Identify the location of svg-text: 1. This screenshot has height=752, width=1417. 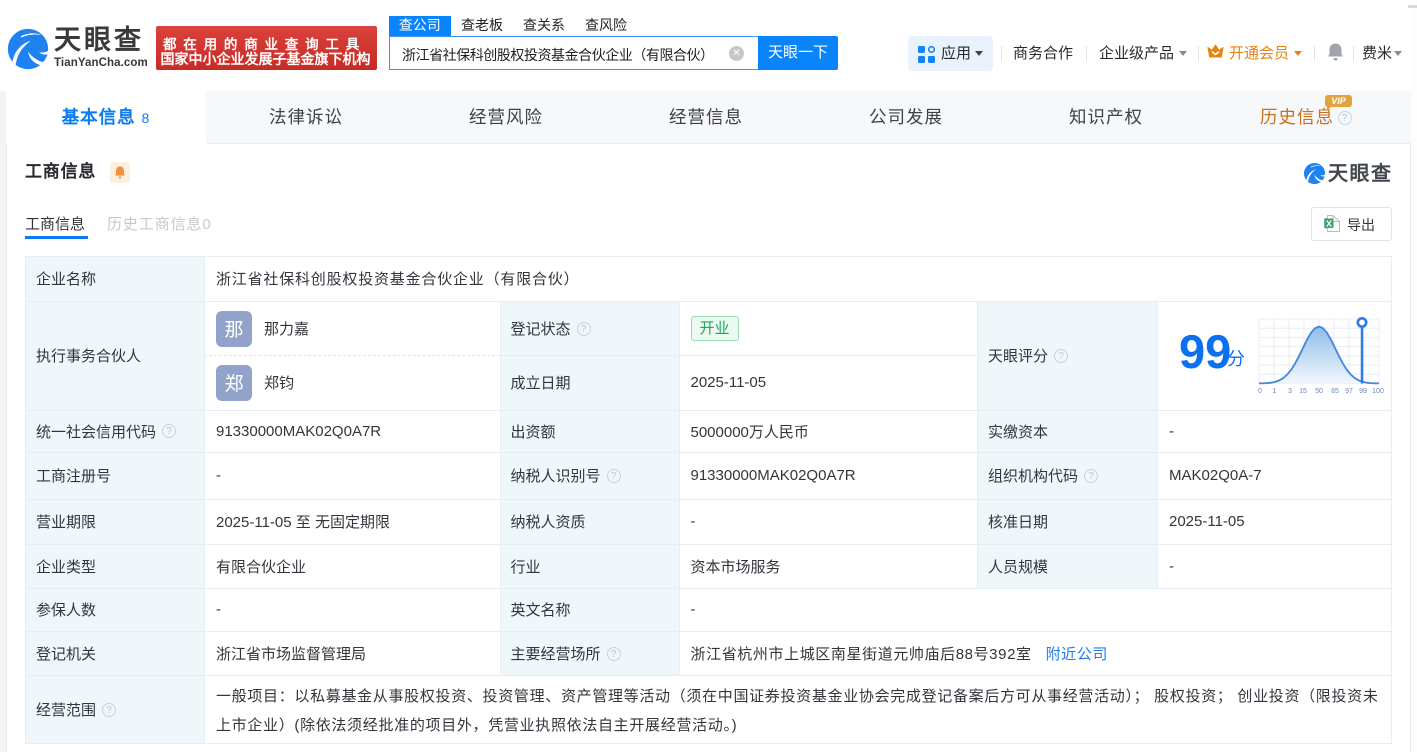
(1275, 391).